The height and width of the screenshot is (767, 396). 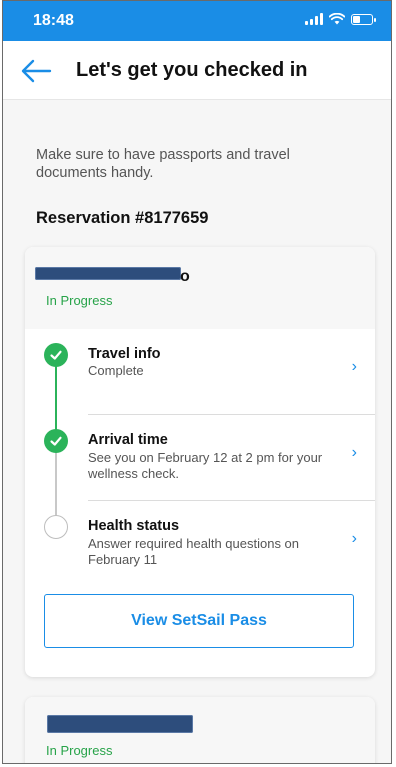 What do you see at coordinates (56, 527) in the screenshot?
I see `empty-circle-icon` at bounding box center [56, 527].